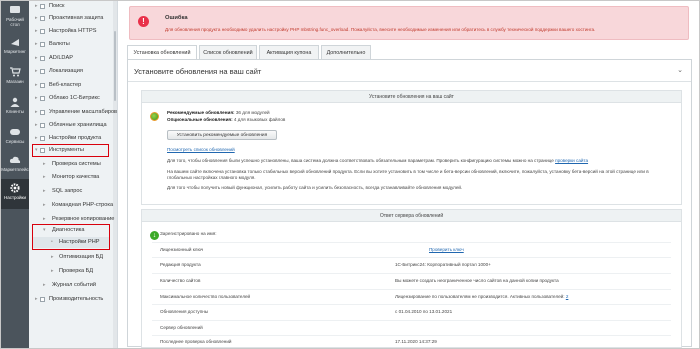 This screenshot has width=700, height=349. Describe the element at coordinates (198, 71) in the screenshot. I see `panel-title: Установите обновления на ваш сайт` at that location.